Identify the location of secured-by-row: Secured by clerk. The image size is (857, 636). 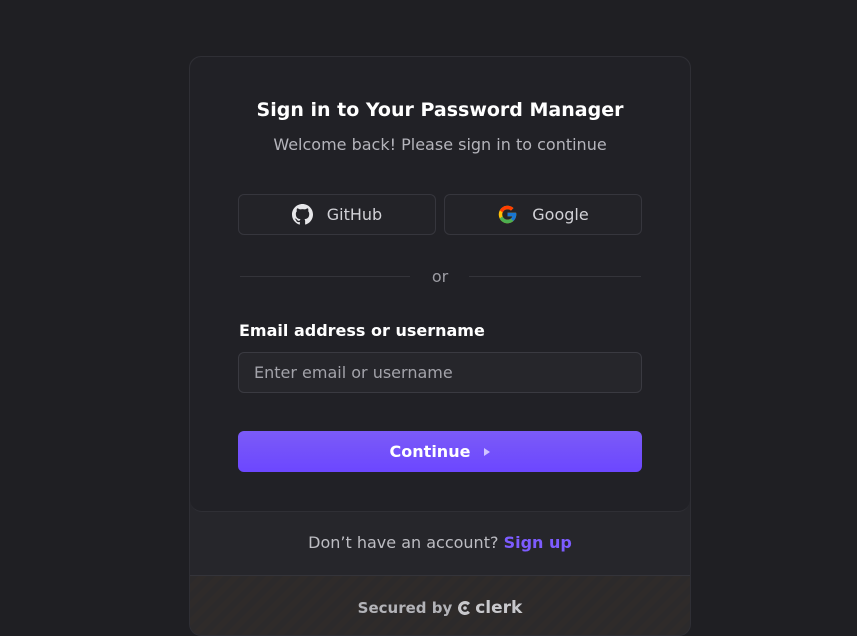
(440, 608).